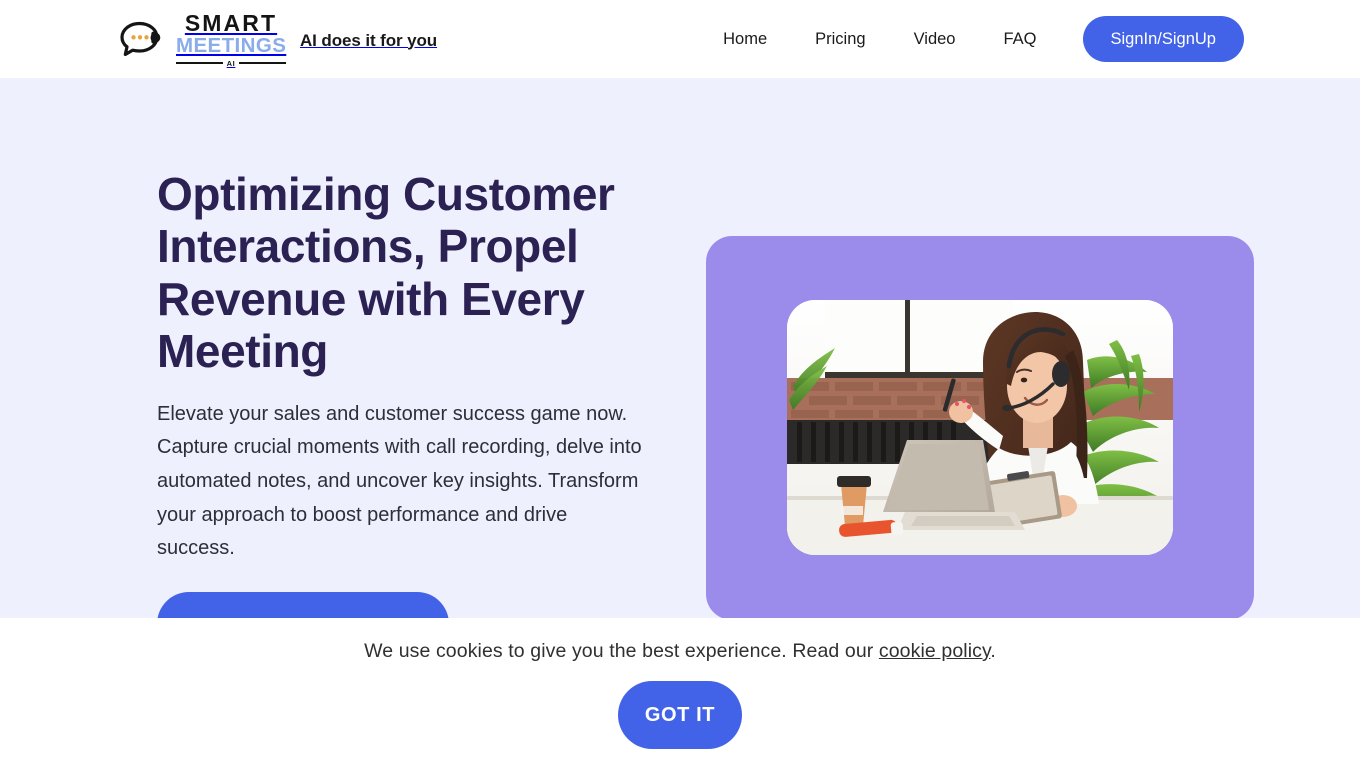 This screenshot has width=1360, height=764. I want to click on logo-rule-left, so click(199, 63).